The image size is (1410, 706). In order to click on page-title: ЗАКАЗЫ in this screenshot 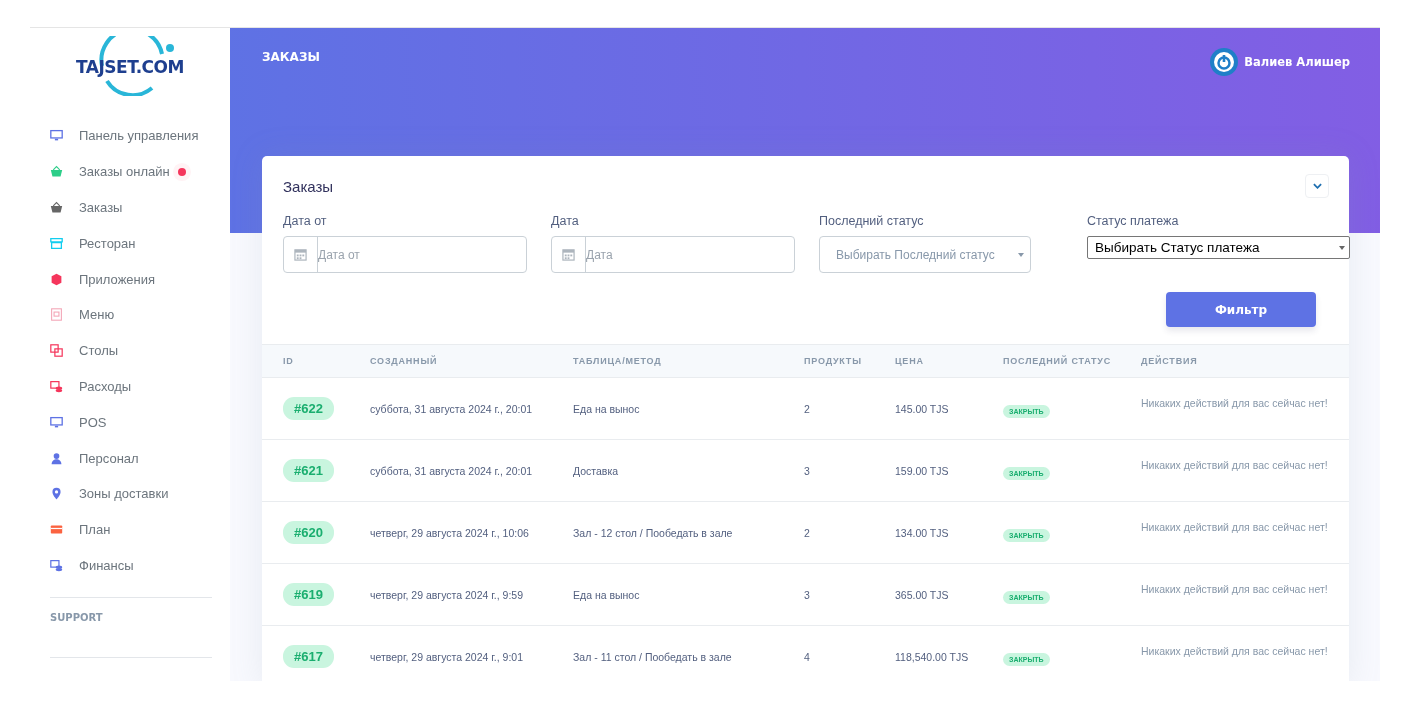, I will do `click(291, 57)`.